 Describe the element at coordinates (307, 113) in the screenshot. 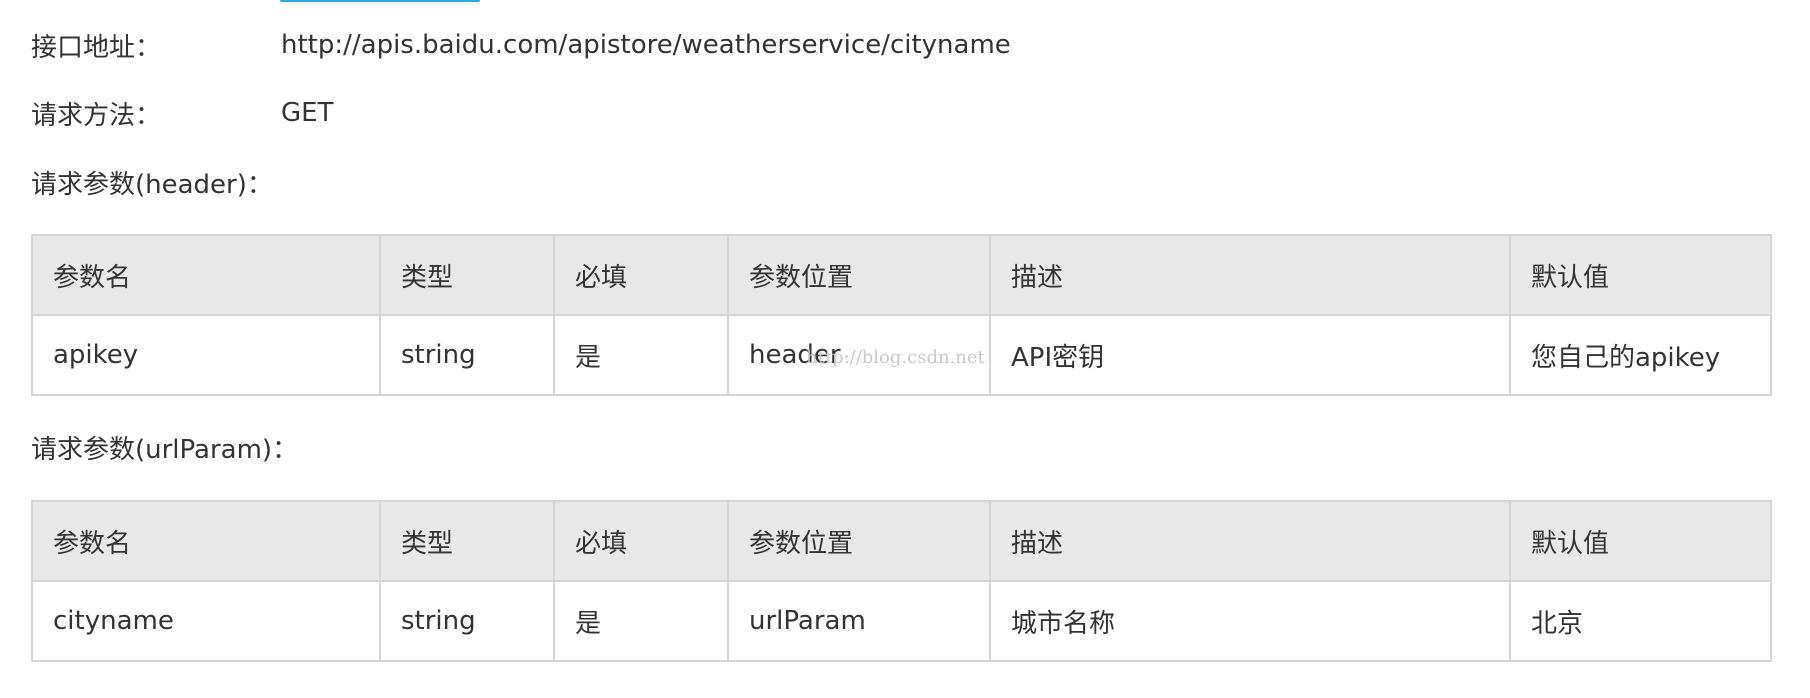

I see `method-value: GET` at that location.